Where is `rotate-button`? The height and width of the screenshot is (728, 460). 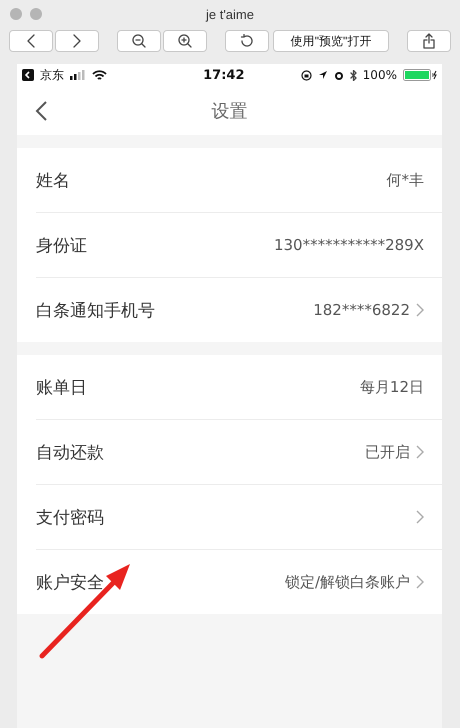
rotate-button is located at coordinates (247, 41).